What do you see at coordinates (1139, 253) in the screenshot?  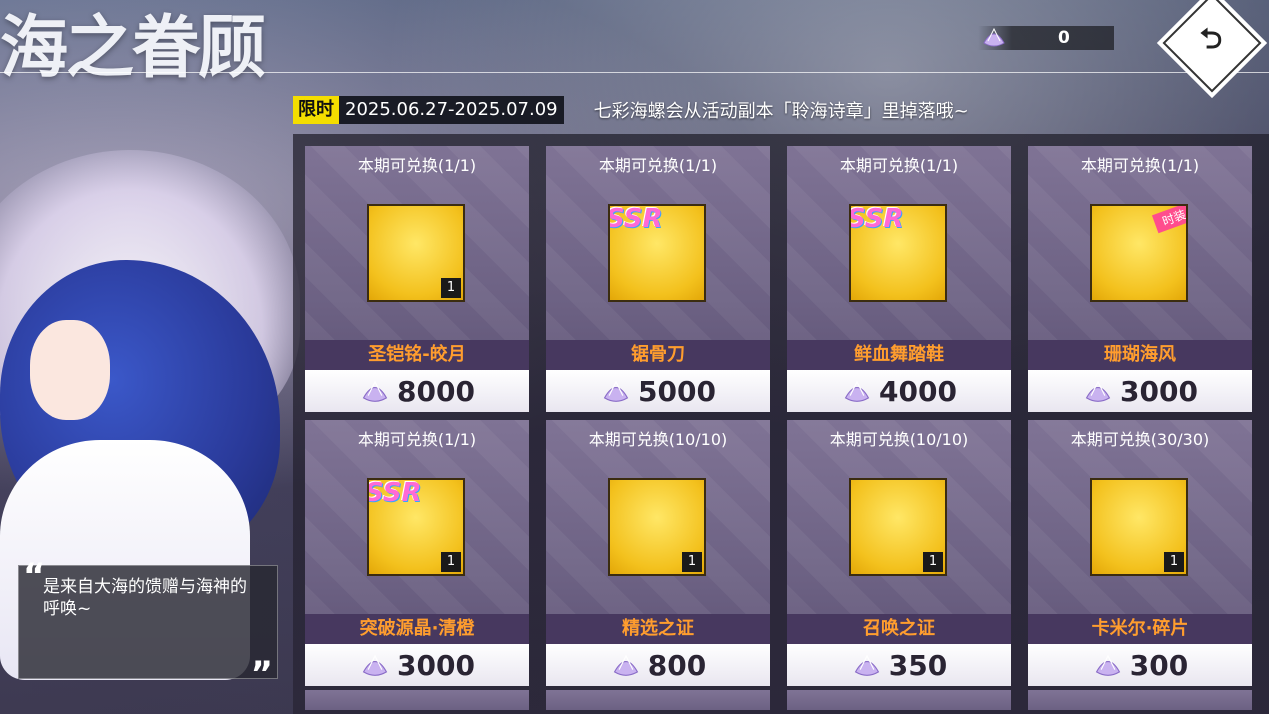 I see `character-portrait-icon: 时装` at bounding box center [1139, 253].